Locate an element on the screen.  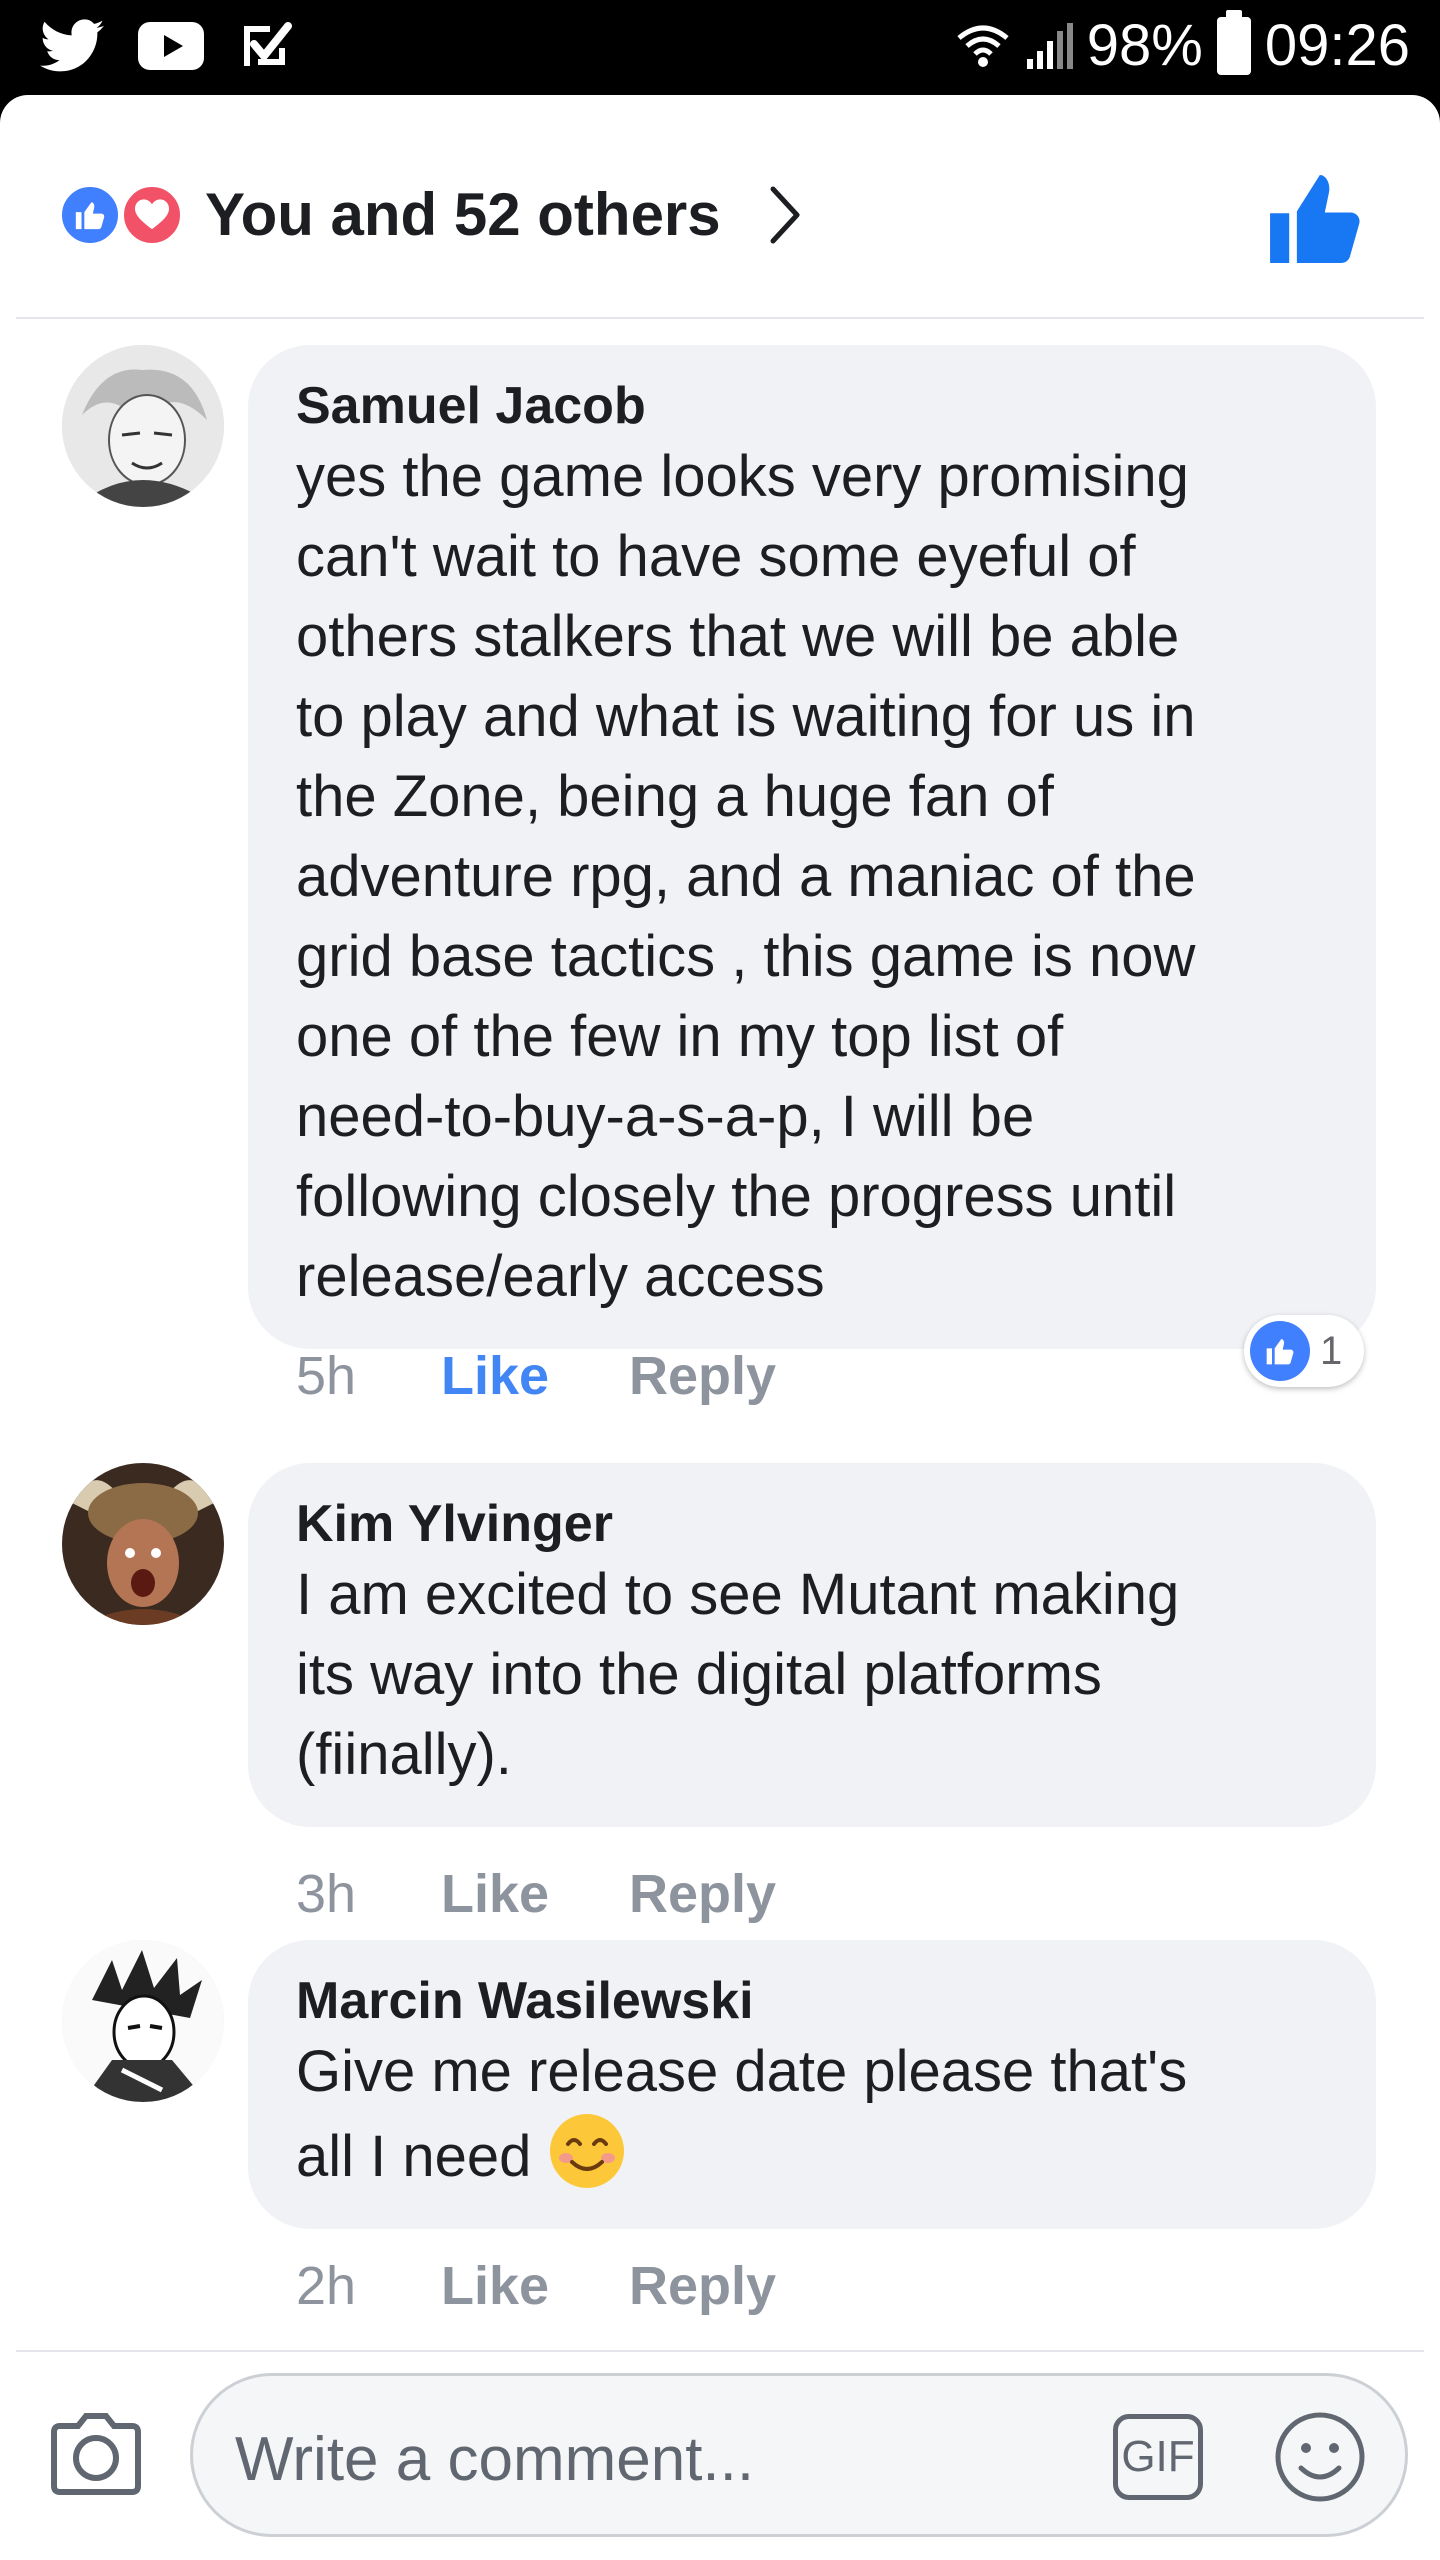
status-bar-right: 98% 09:26 is located at coordinates (1182, 44).